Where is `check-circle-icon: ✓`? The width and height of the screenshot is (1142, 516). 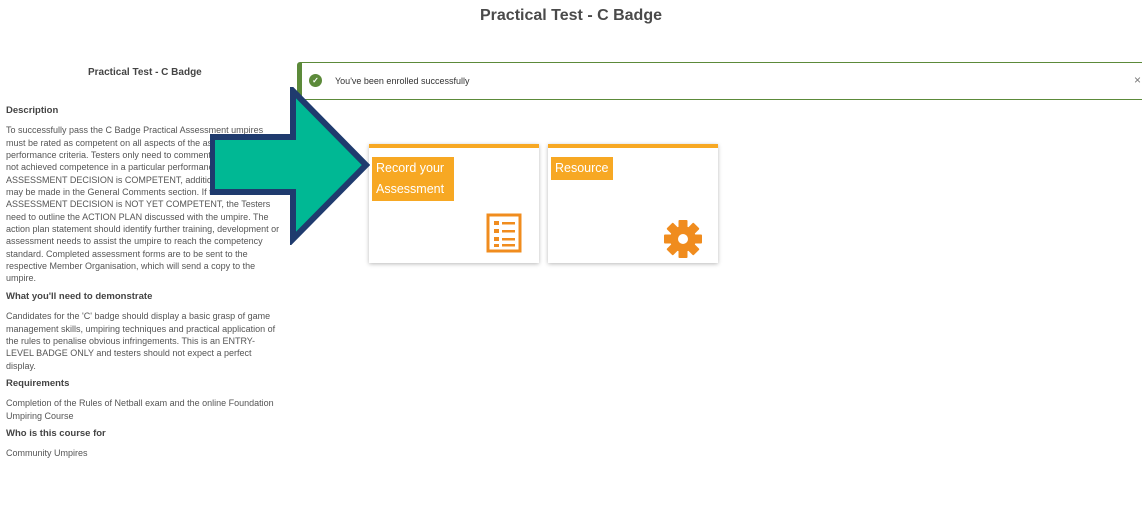 check-circle-icon: ✓ is located at coordinates (315, 80).